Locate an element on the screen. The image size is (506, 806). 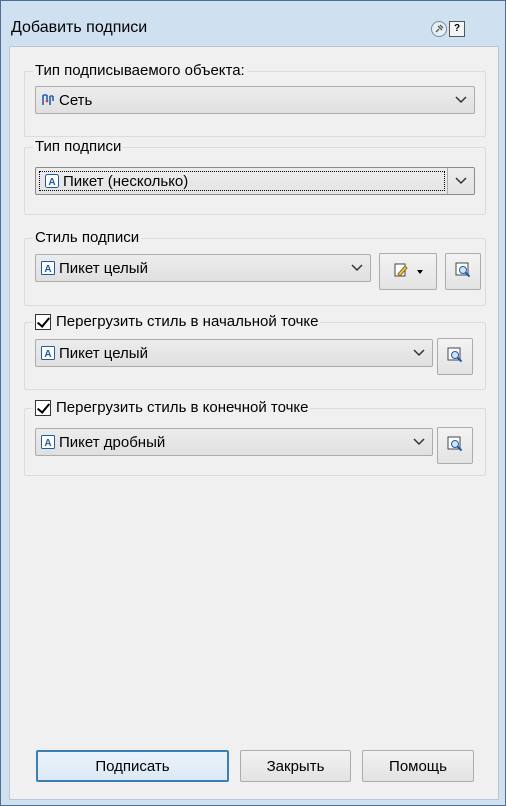
label-type-value: Пикет (несколько) is located at coordinates (126, 181).